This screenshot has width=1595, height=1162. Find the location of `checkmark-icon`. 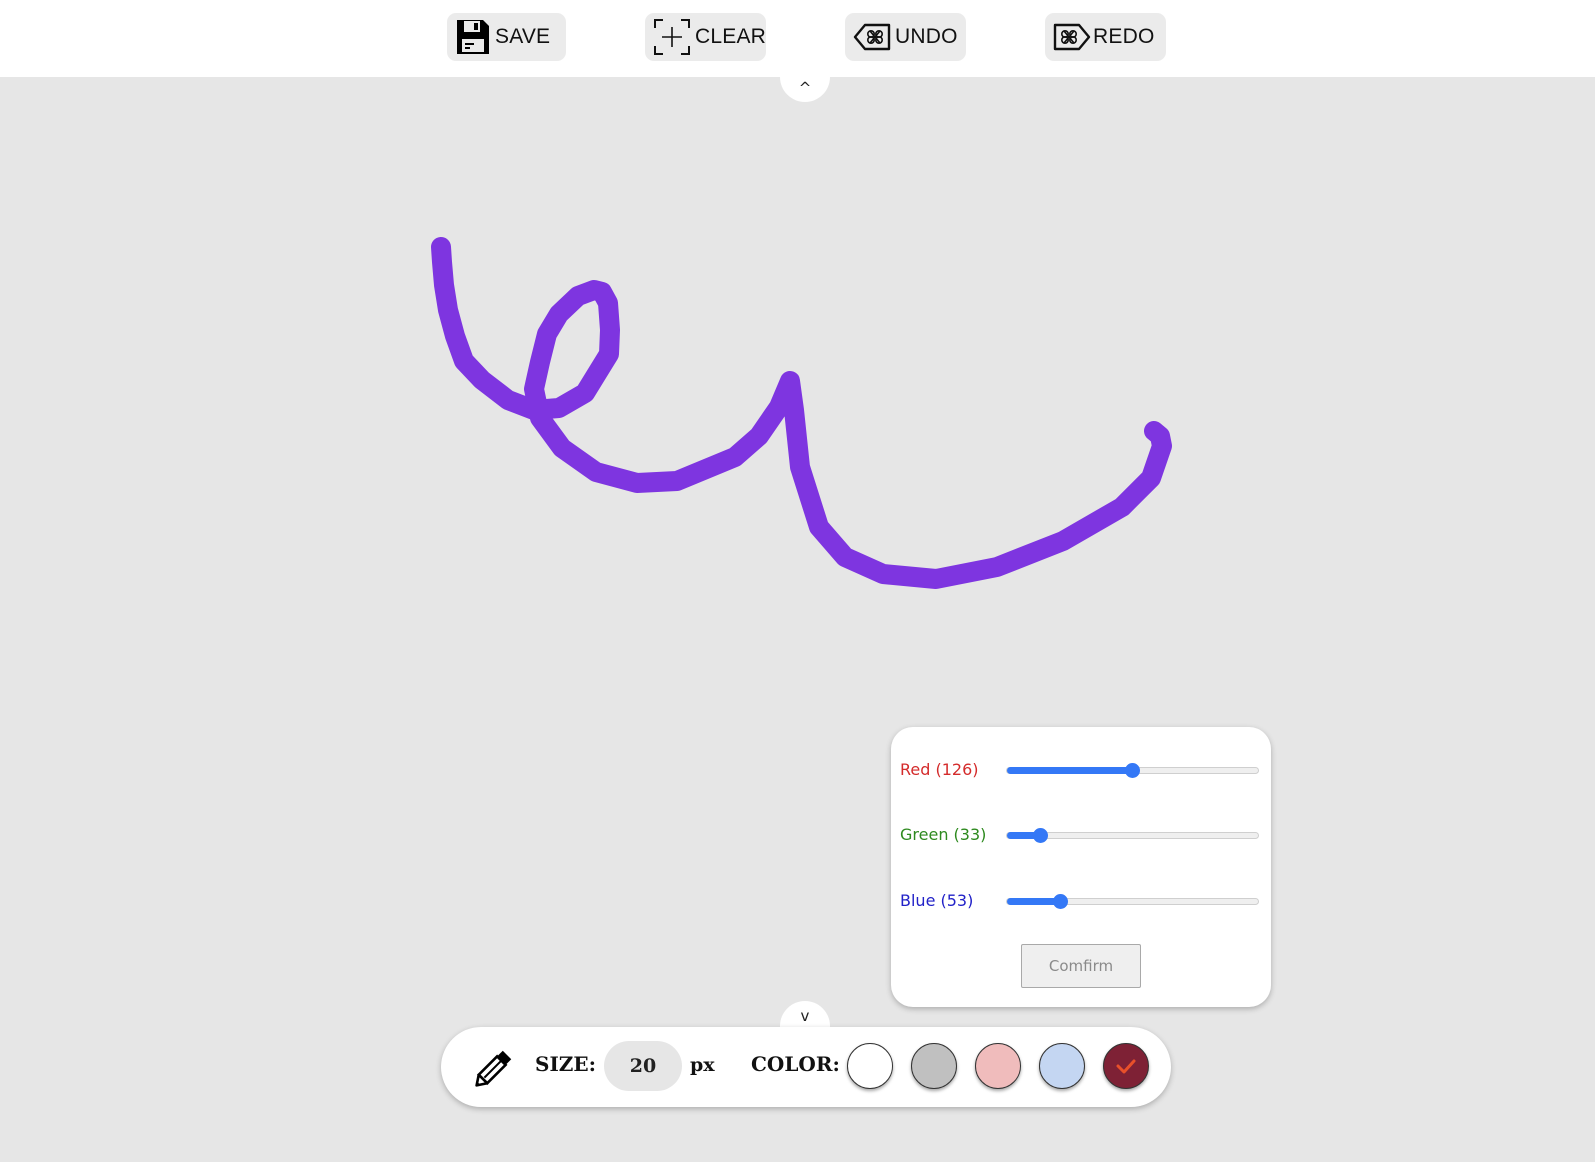

checkmark-icon is located at coordinates (1126, 1066).